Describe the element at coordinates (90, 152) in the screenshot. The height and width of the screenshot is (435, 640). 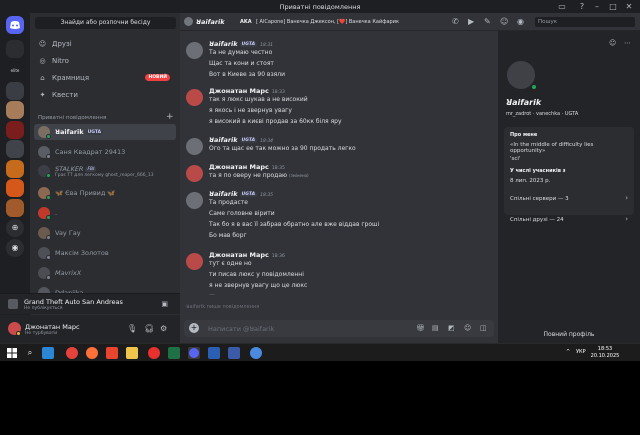
I see `dm-name: Саня Квадрат 29413` at that location.